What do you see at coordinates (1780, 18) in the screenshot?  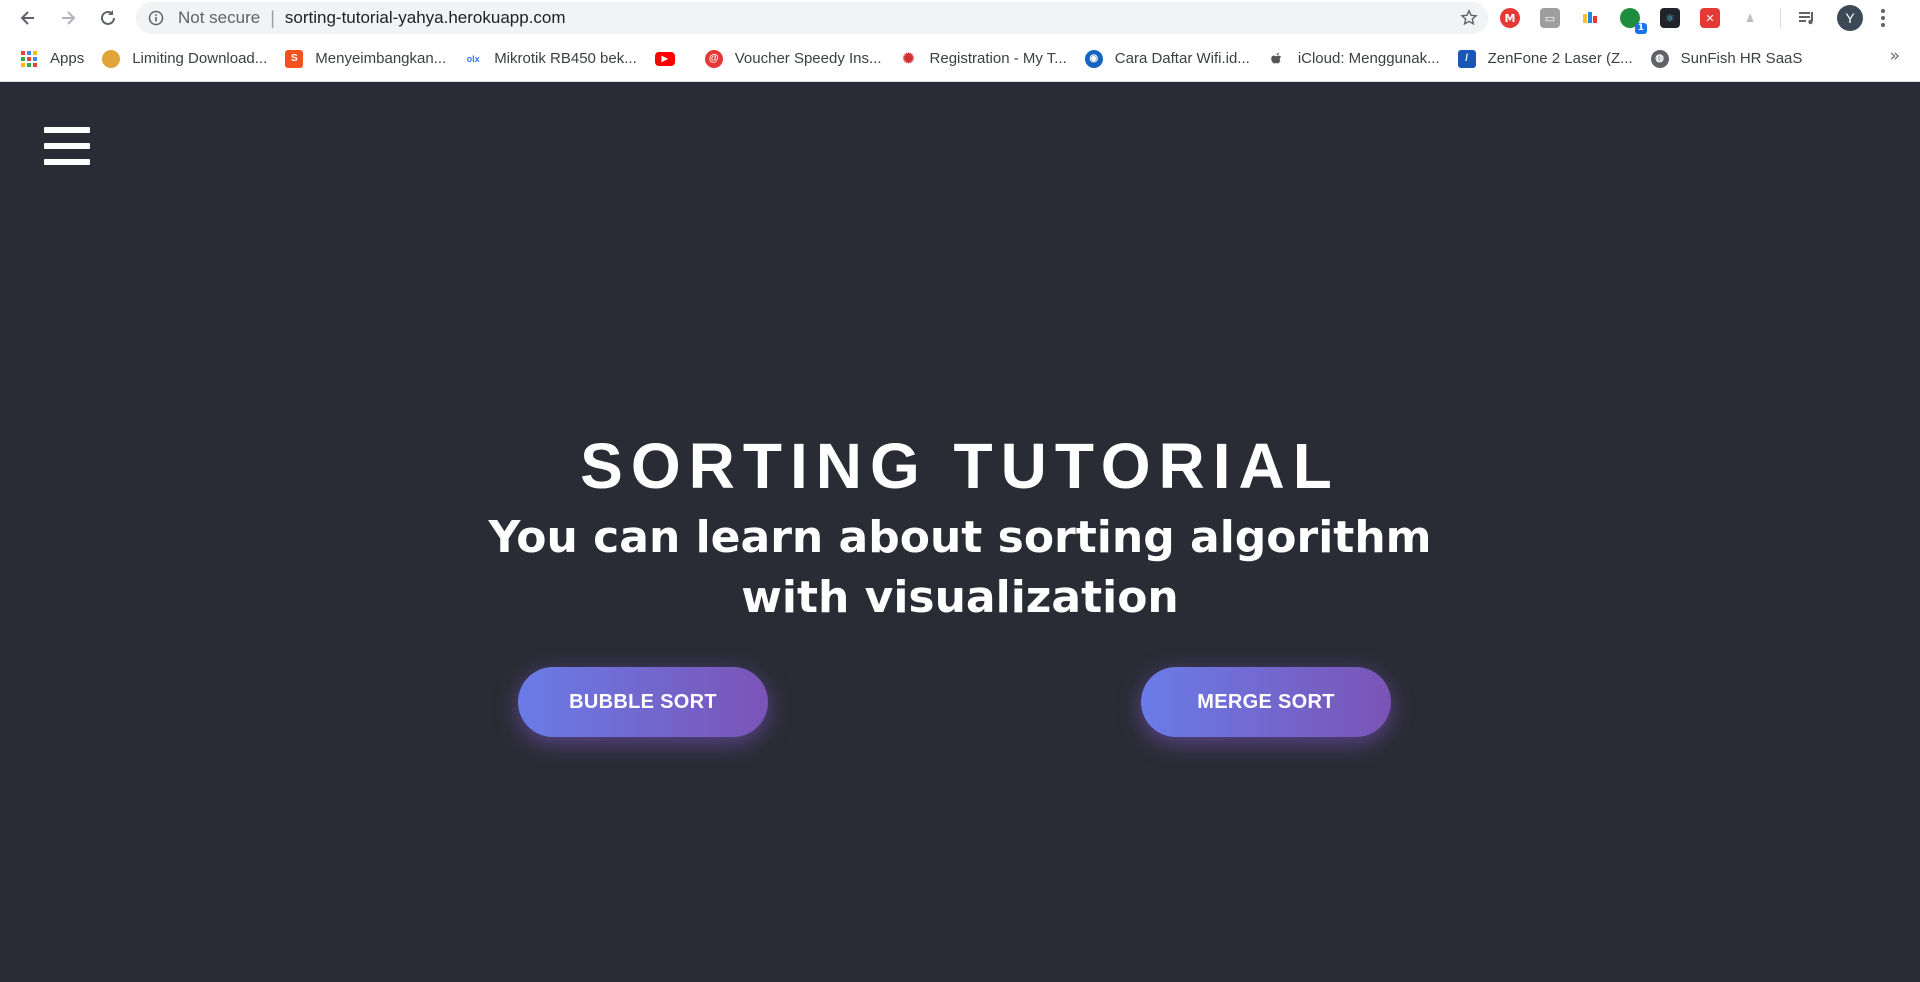 I see `toolbar-divider` at bounding box center [1780, 18].